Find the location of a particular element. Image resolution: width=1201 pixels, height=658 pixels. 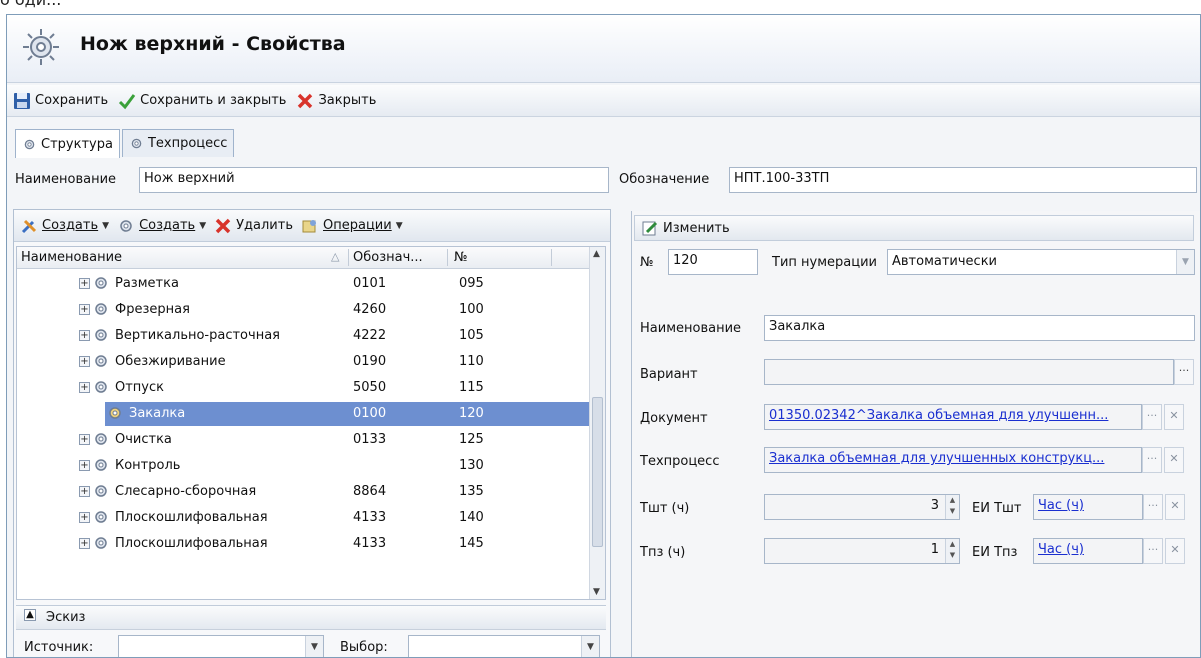

scroll-up-icon: ▲ is located at coordinates (596, 254).